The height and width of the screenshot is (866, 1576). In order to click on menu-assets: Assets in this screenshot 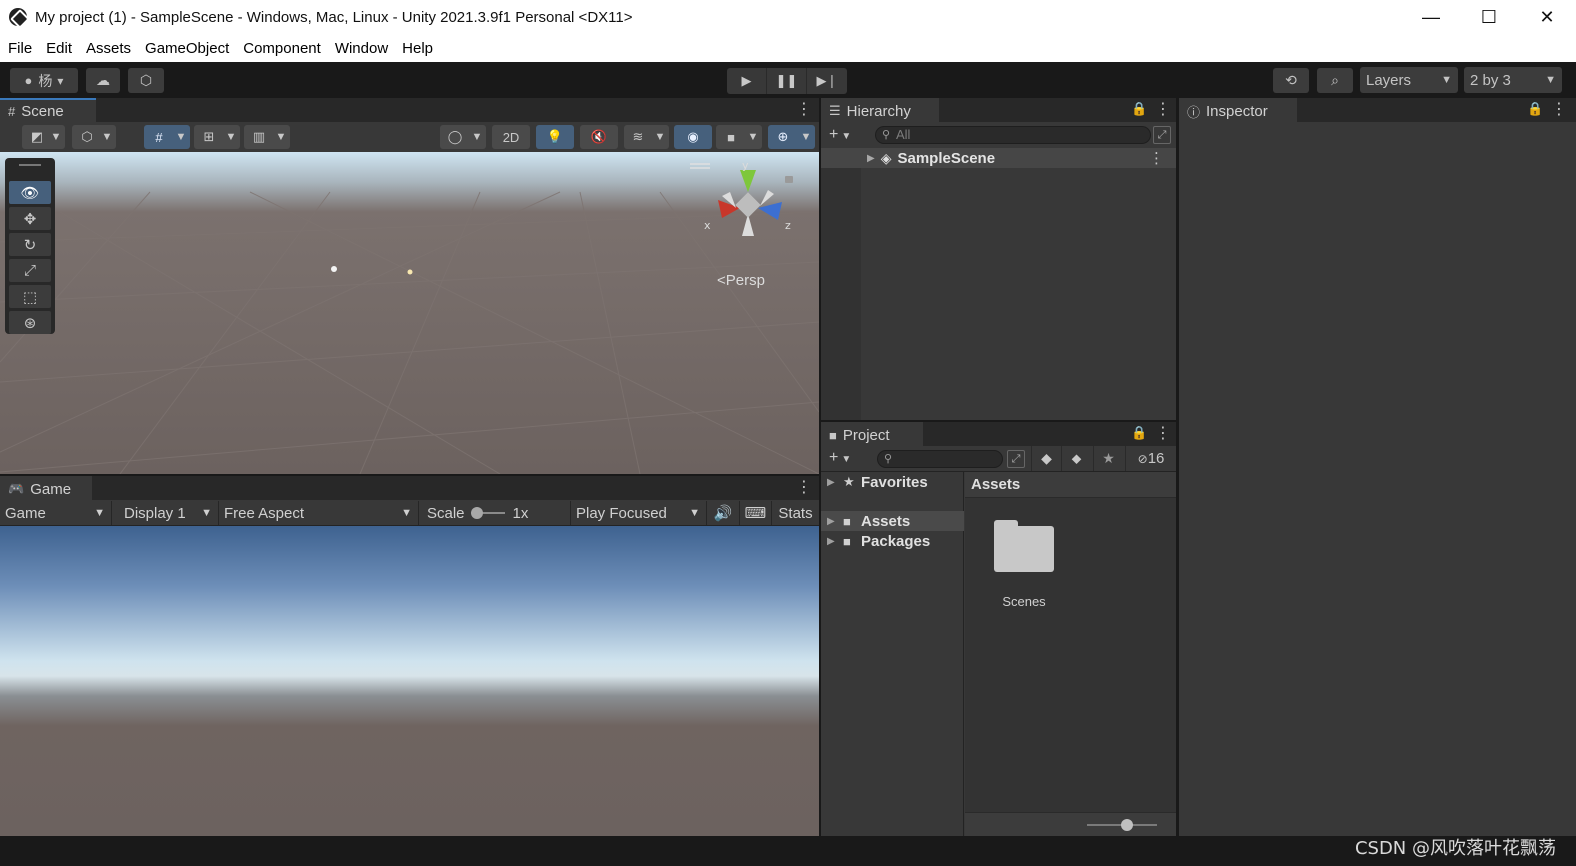, I will do `click(108, 48)`.